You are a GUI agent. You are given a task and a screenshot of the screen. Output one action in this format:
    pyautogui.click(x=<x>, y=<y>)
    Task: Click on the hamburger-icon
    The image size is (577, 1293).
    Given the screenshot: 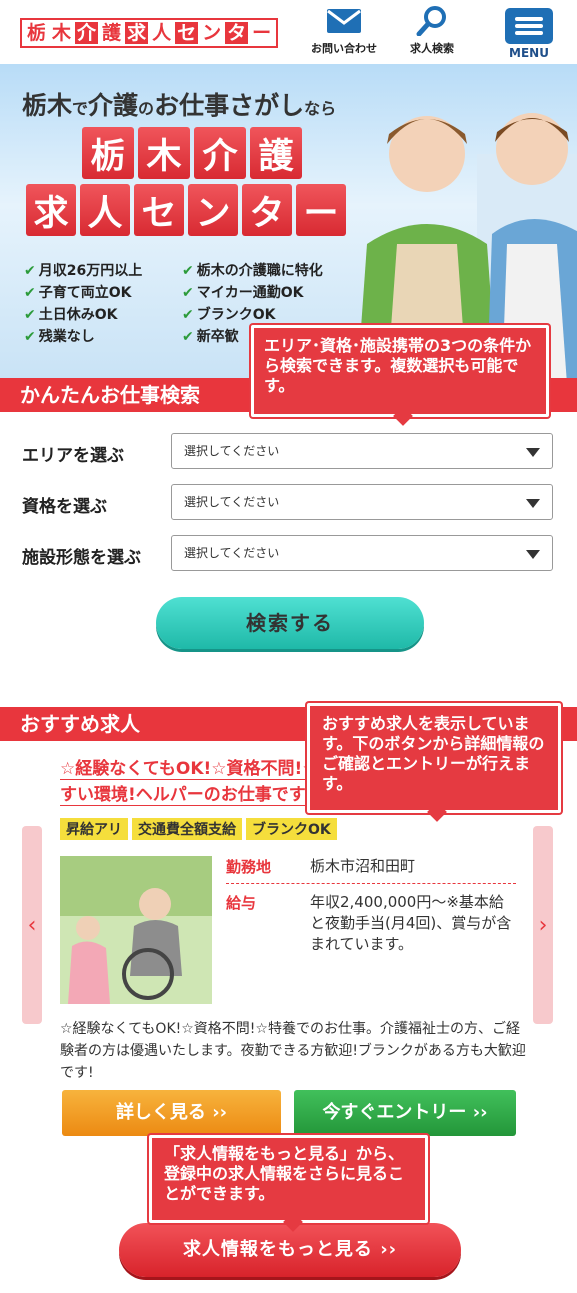 What is the action you would take?
    pyautogui.click(x=529, y=26)
    